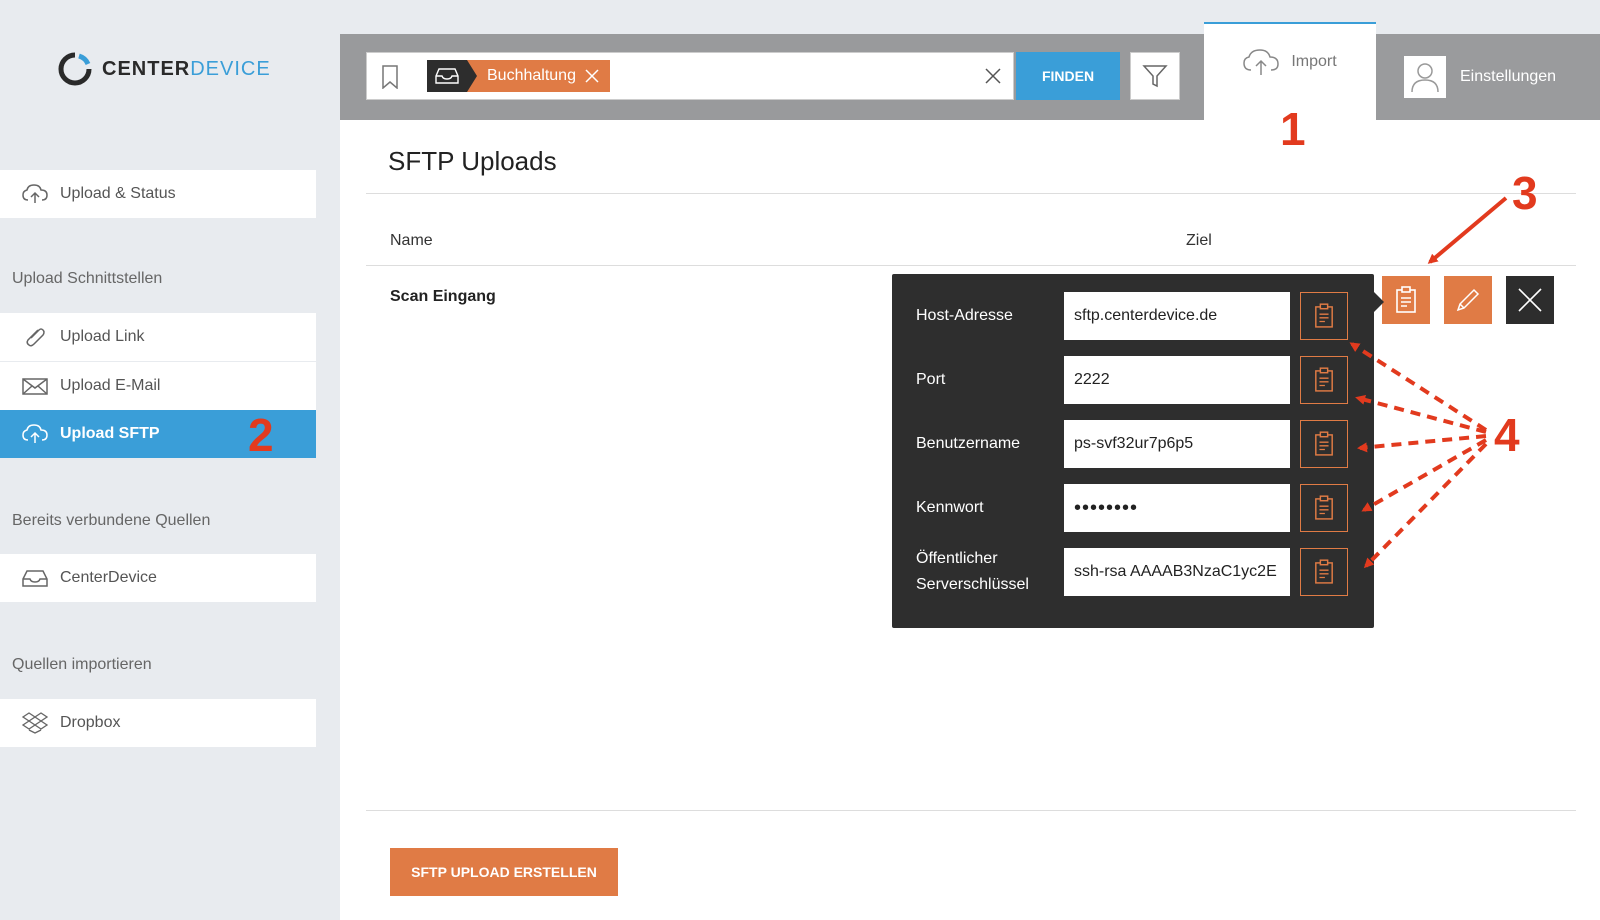 Image resolution: width=1600 pixels, height=920 pixels. Describe the element at coordinates (110, 433) in the screenshot. I see `sidebar-item-label: Upload SFTP` at that location.